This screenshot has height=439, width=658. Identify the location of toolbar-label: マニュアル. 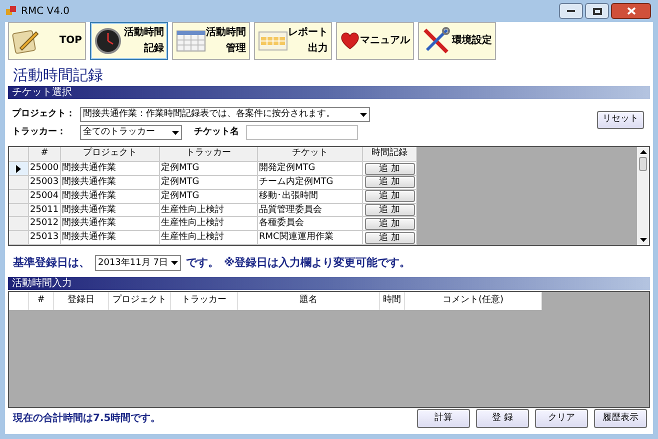
(385, 41).